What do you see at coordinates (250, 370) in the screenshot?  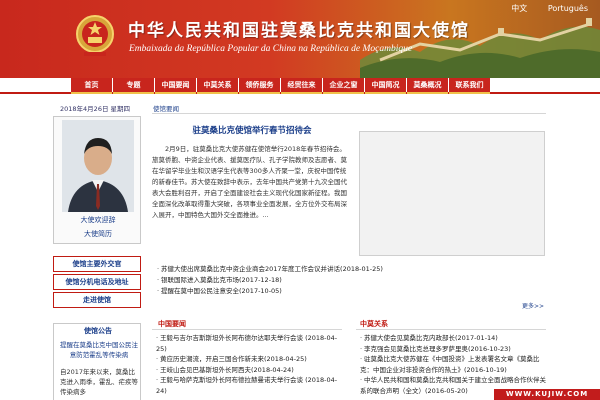 I see `list-item: · 王岐山会见巴基斯坦外长阿西夫(2018-04-24)` at bounding box center [250, 370].